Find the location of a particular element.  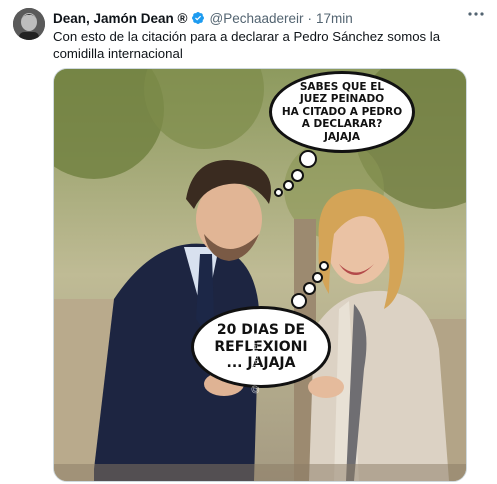

verified-badge-icon is located at coordinates (197, 18).